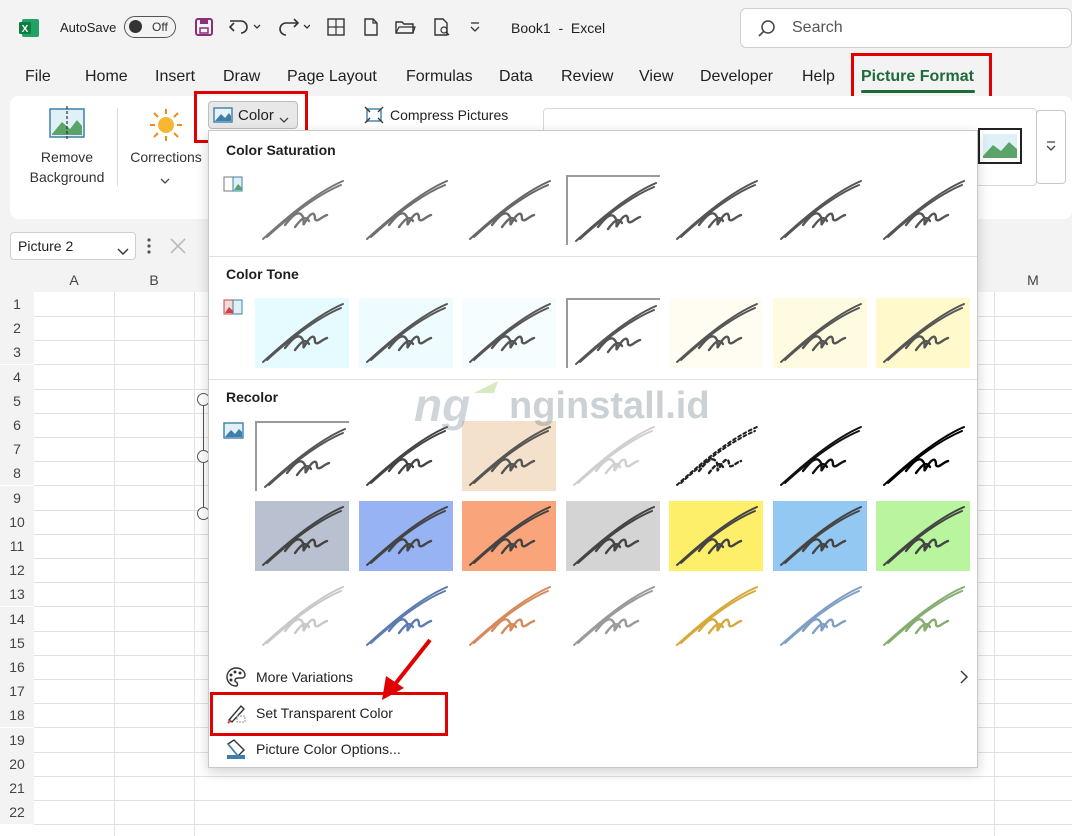  Describe the element at coordinates (17, 546) in the screenshot. I see `row-header: 11` at that location.